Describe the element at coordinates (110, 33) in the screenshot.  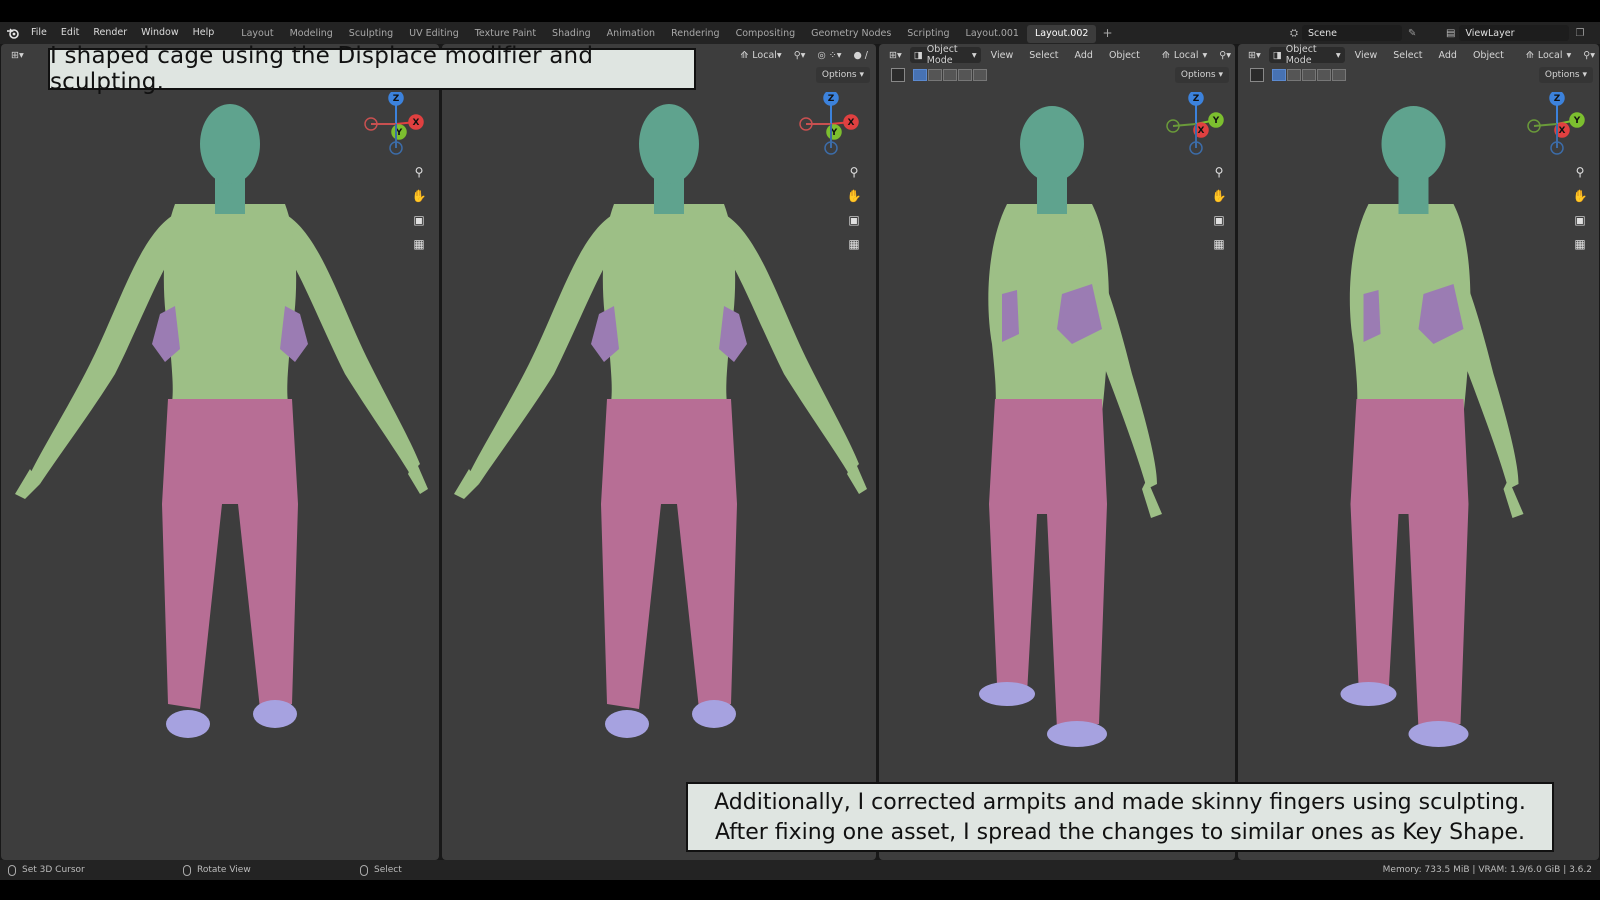
I see `menu-render: Render` at that location.